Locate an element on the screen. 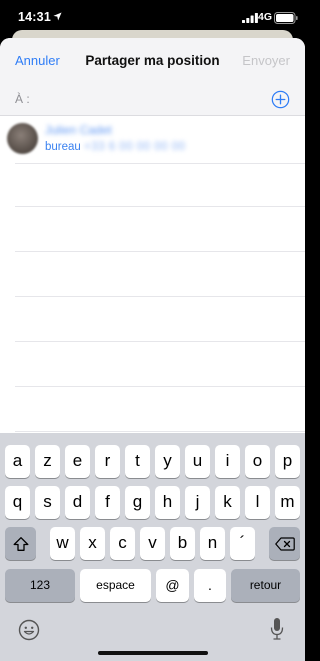  numbers-key: 123 is located at coordinates (40, 585).